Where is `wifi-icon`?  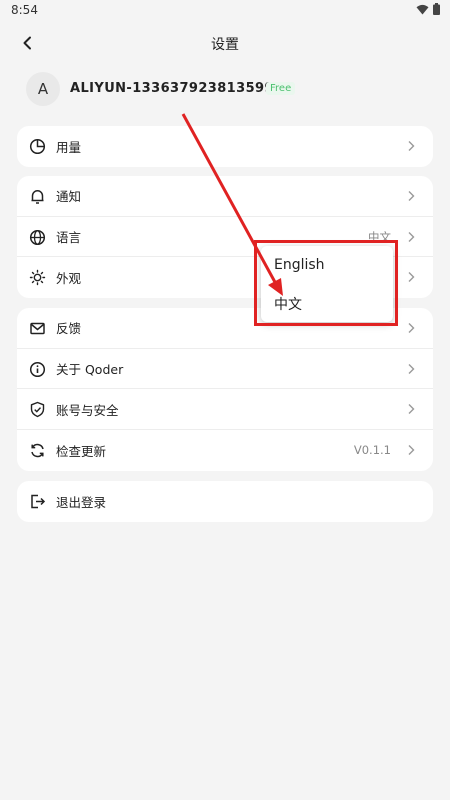
wifi-icon is located at coordinates (422, 9).